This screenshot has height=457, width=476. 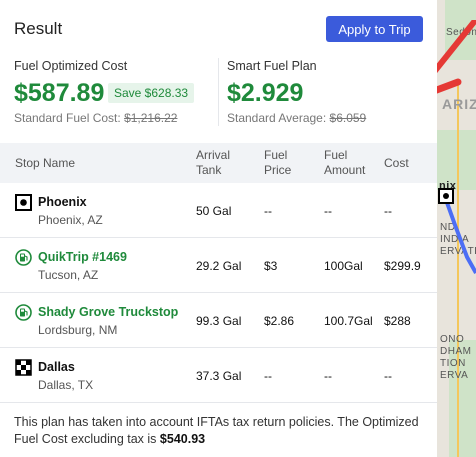 What do you see at coordinates (68, 275) in the screenshot?
I see `stop-location: Tucson, AZ` at bounding box center [68, 275].